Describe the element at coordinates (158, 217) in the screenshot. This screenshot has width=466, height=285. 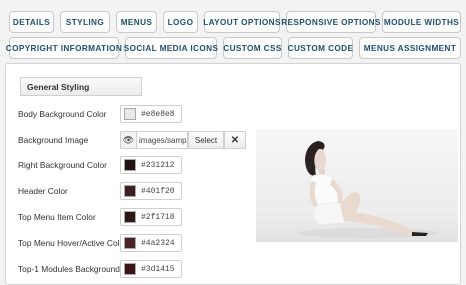
I see `color-value: #2f1718` at that location.